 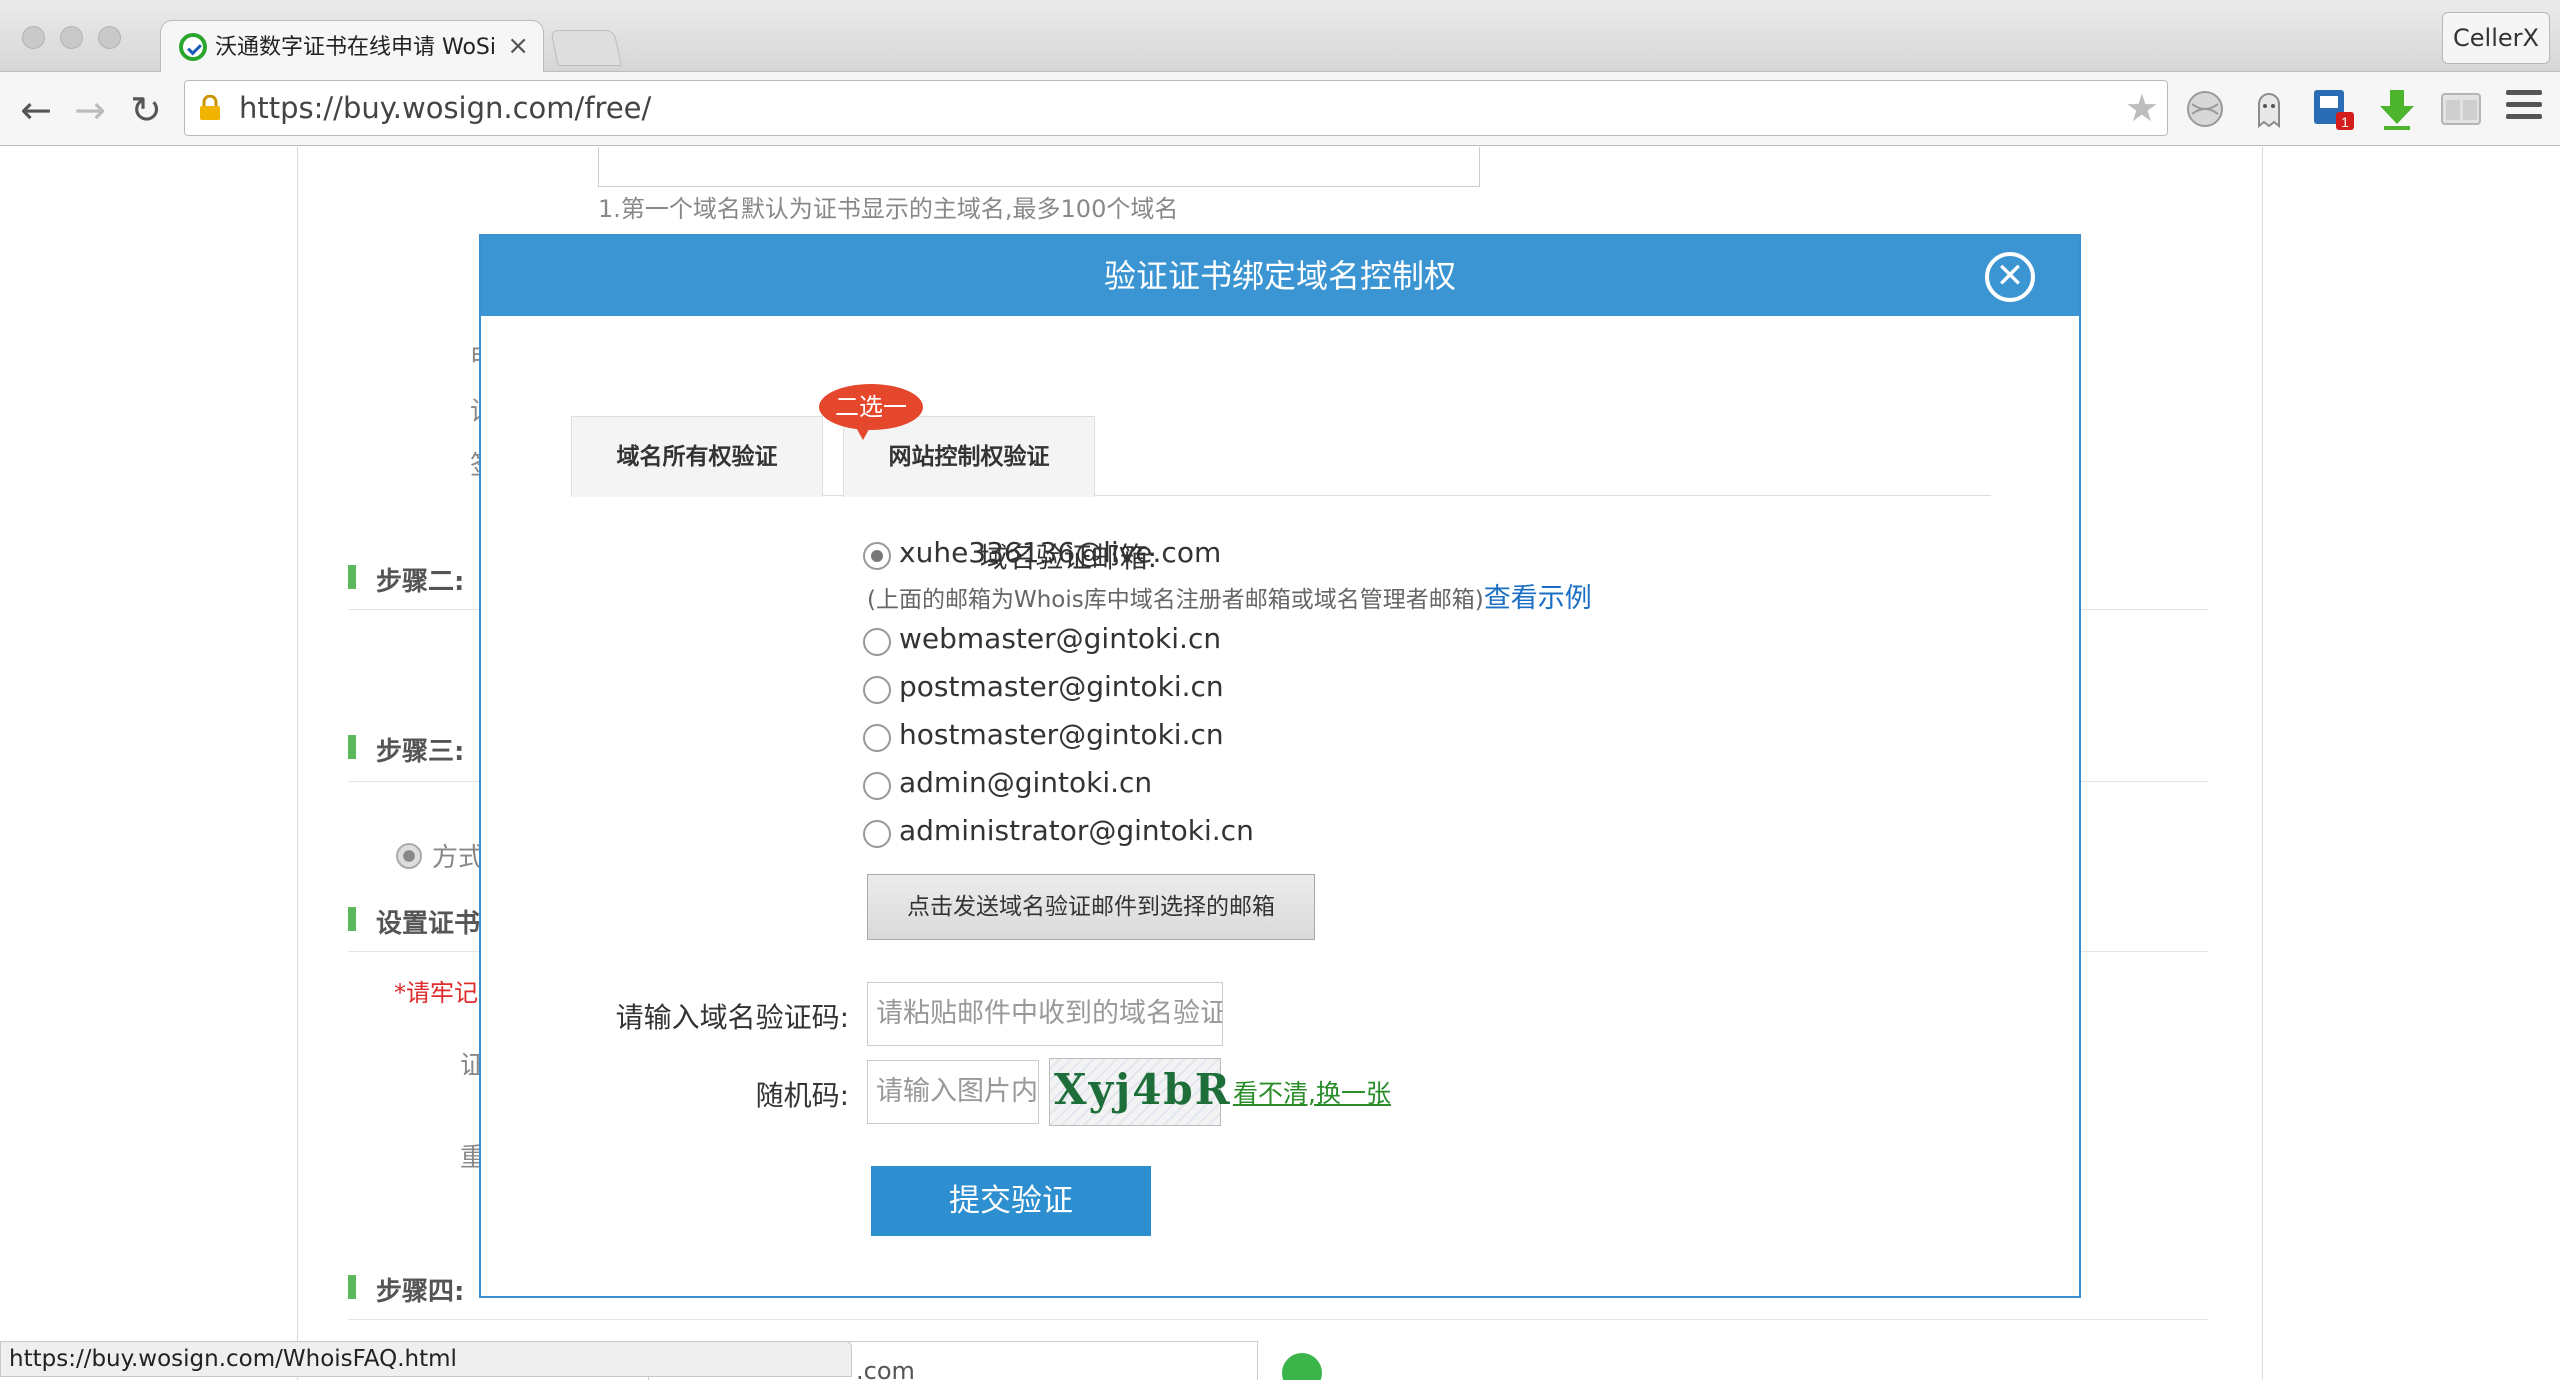 What do you see at coordinates (953, 1092) in the screenshot?
I see `captcha-input: 请输入图片内容` at bounding box center [953, 1092].